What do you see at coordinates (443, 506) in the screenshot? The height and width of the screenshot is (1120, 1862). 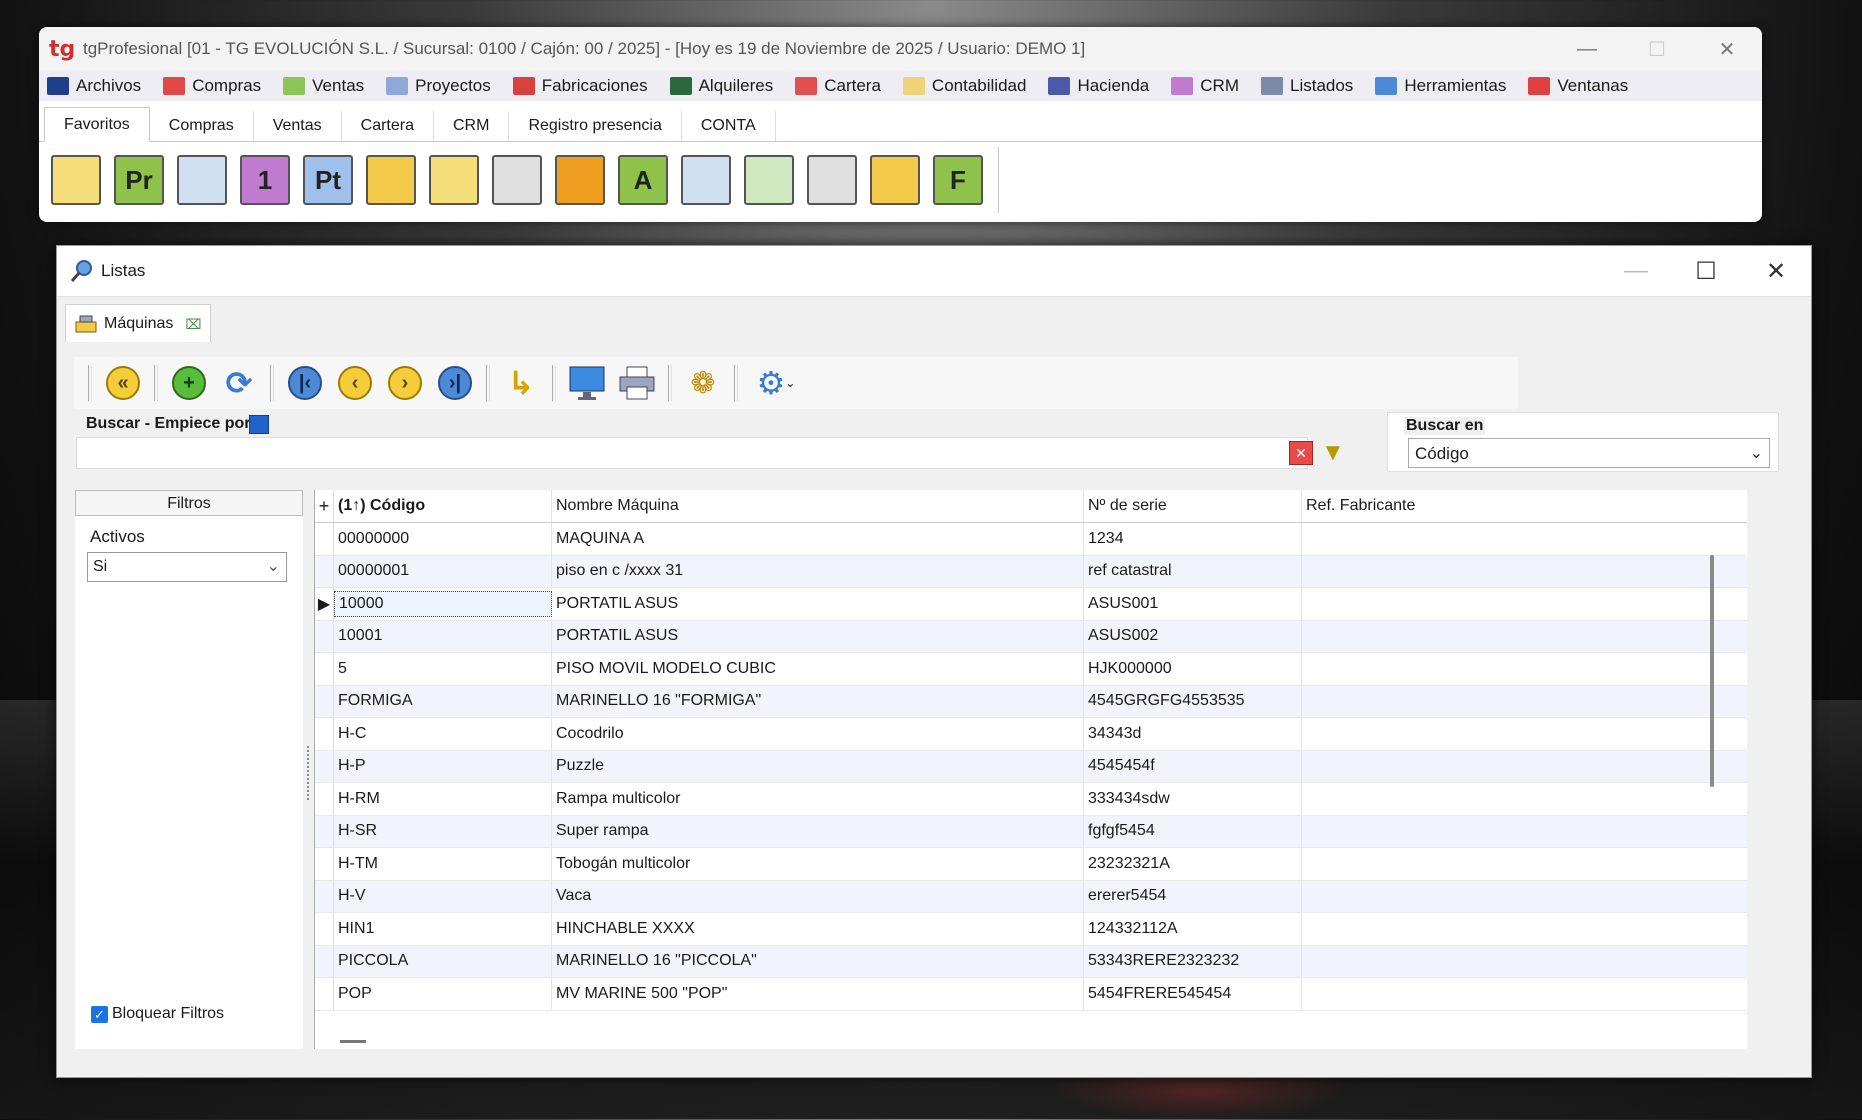 I see `column-header: (1↑) Código` at bounding box center [443, 506].